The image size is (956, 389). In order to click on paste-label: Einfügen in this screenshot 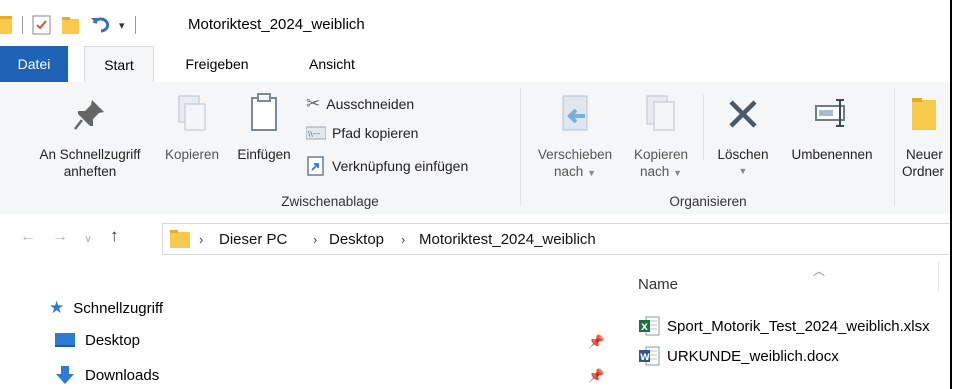, I will do `click(264, 154)`.